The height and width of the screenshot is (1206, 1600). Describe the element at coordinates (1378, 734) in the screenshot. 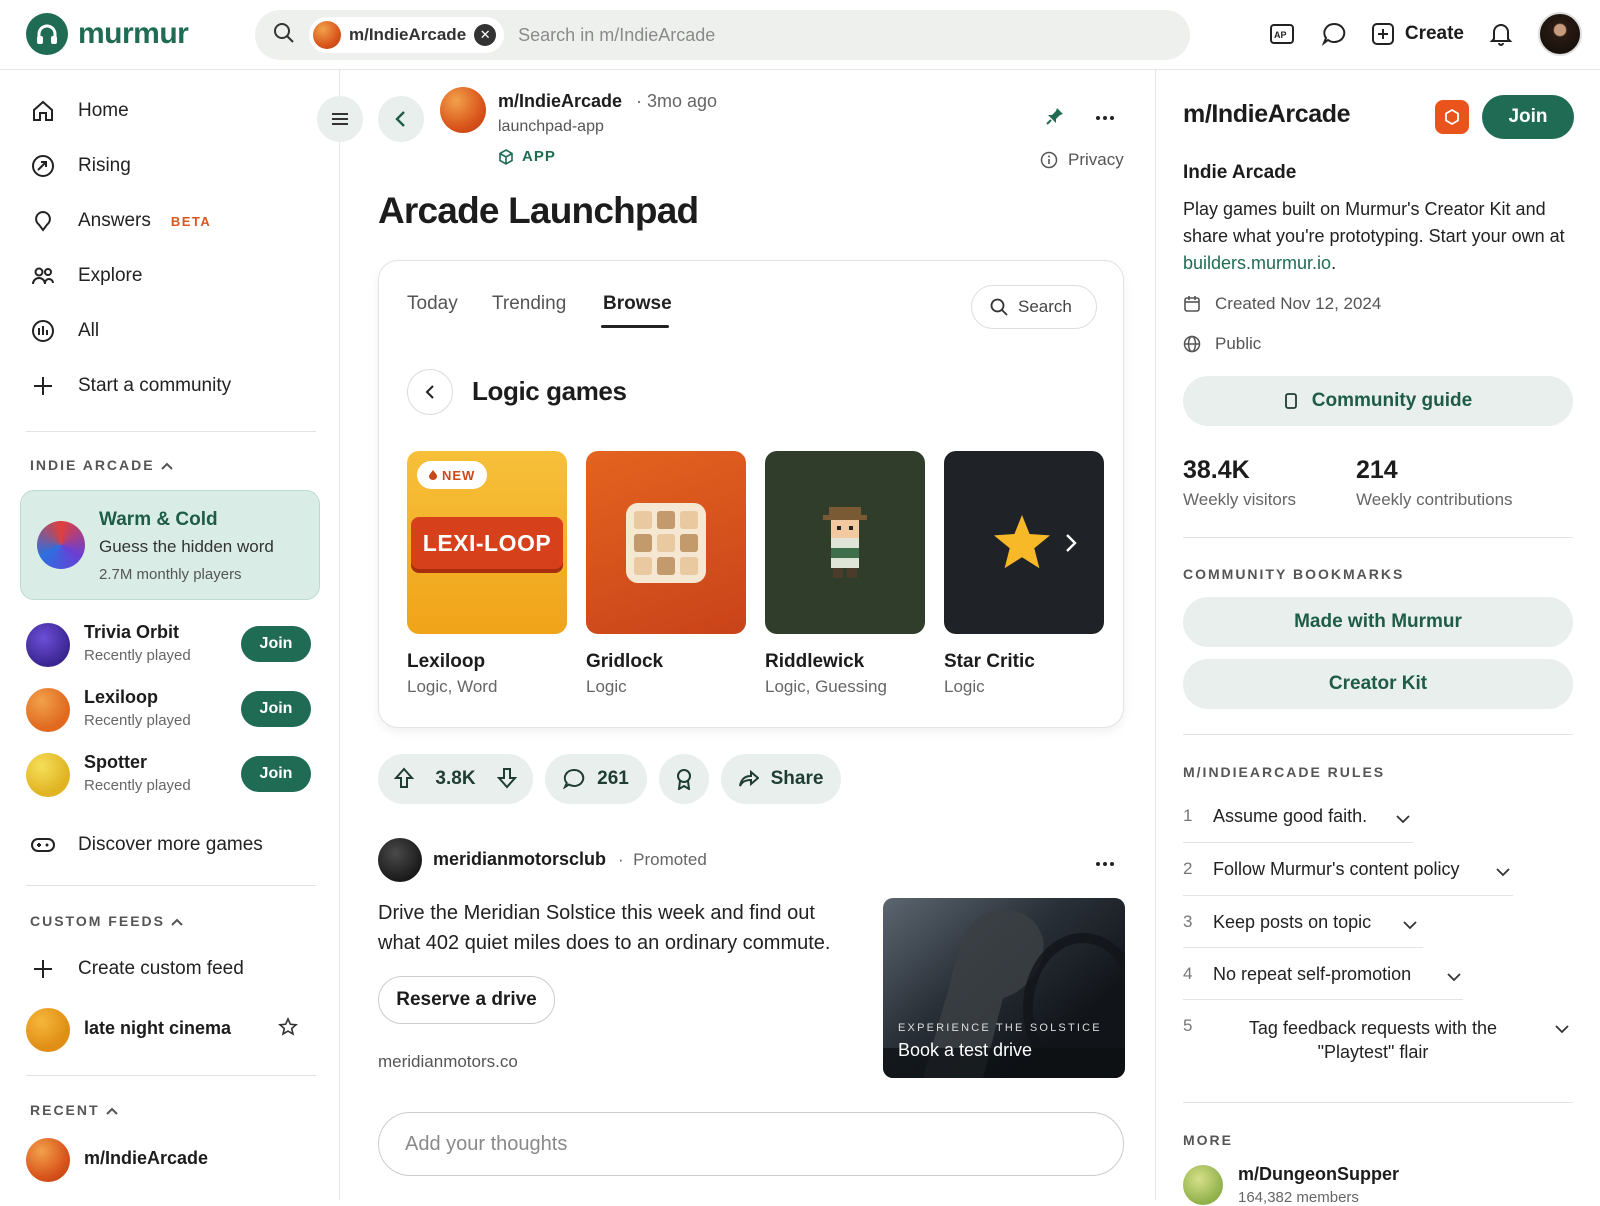

I see `divider` at that location.